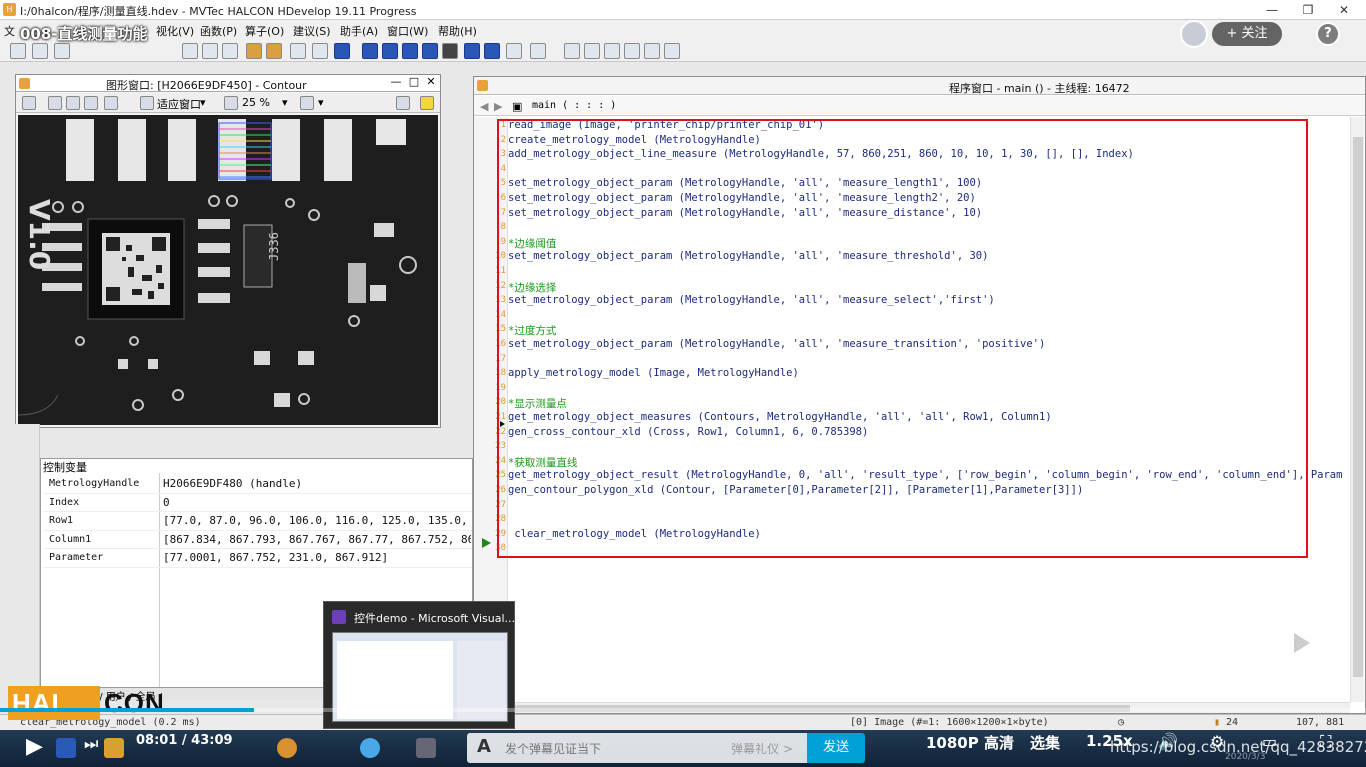 Image resolution: width=1366 pixels, height=767 pixels. I want to click on menu-window: 窗口(W), so click(407, 31).